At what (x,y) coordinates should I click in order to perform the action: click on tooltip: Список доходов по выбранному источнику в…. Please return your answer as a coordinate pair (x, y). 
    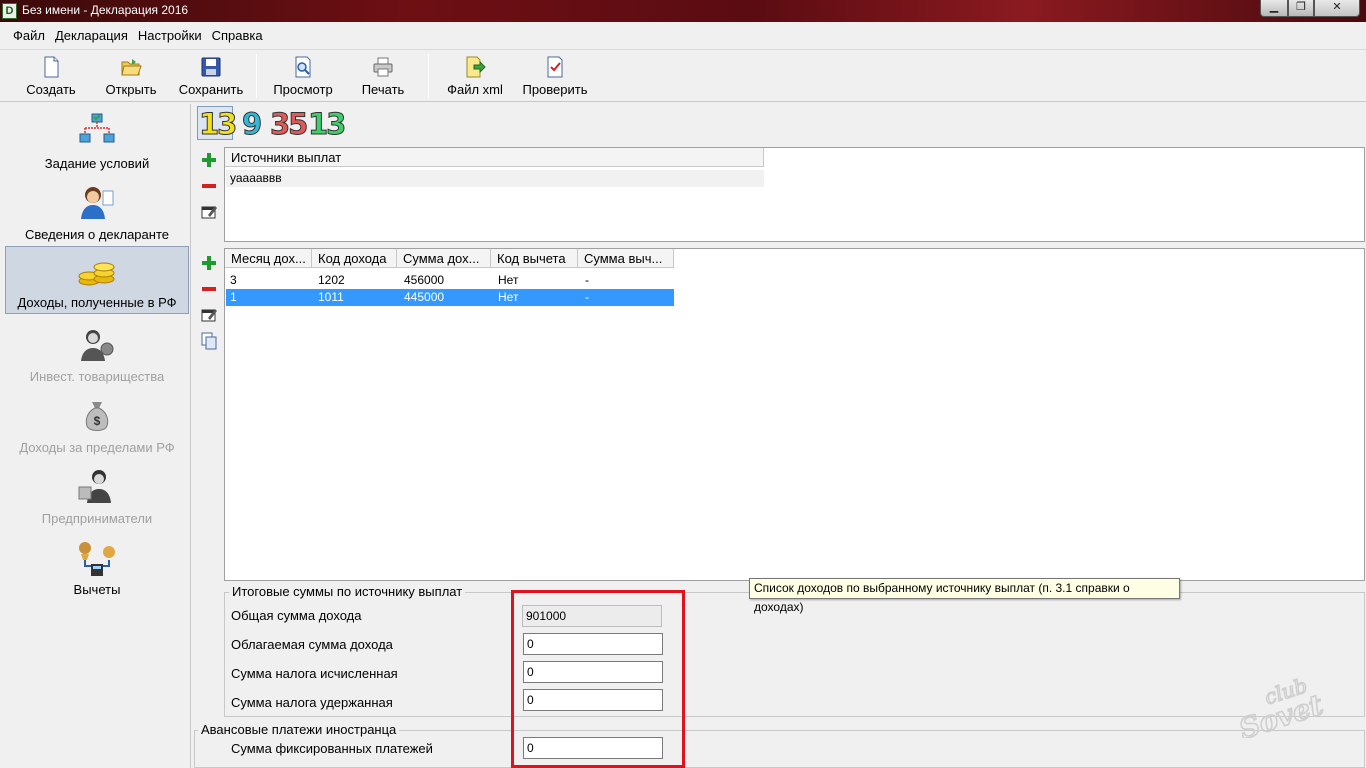
    Looking at the image, I should click on (964, 596).